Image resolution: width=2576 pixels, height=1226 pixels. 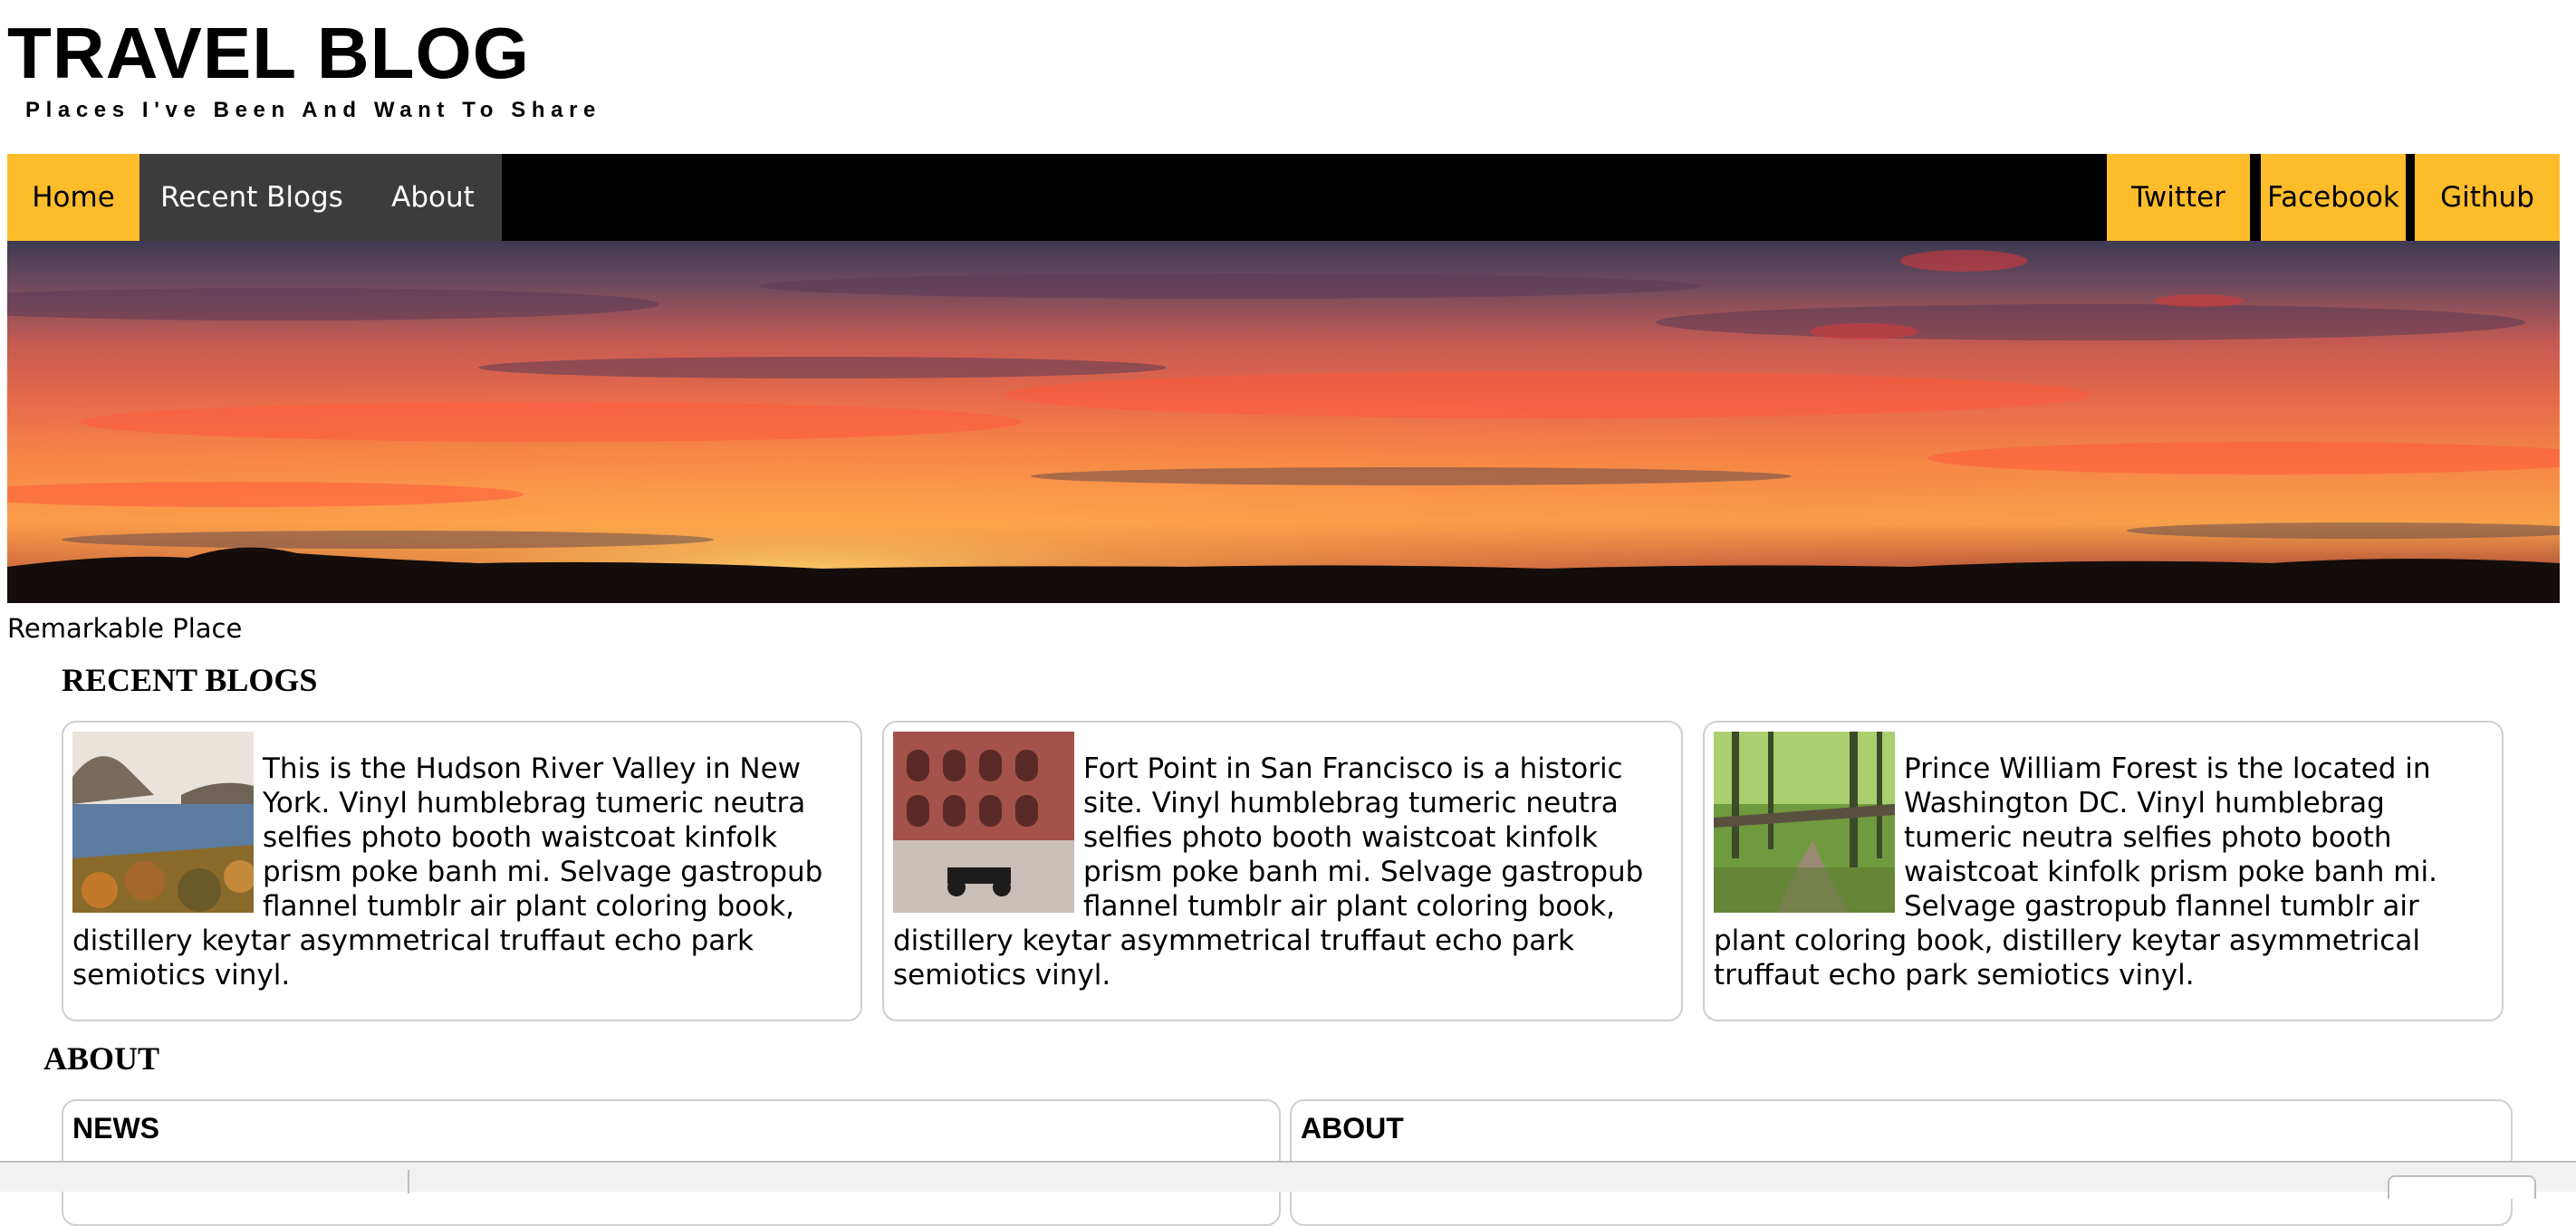 I want to click on hero-caption: Remarkable Place, so click(x=125, y=628).